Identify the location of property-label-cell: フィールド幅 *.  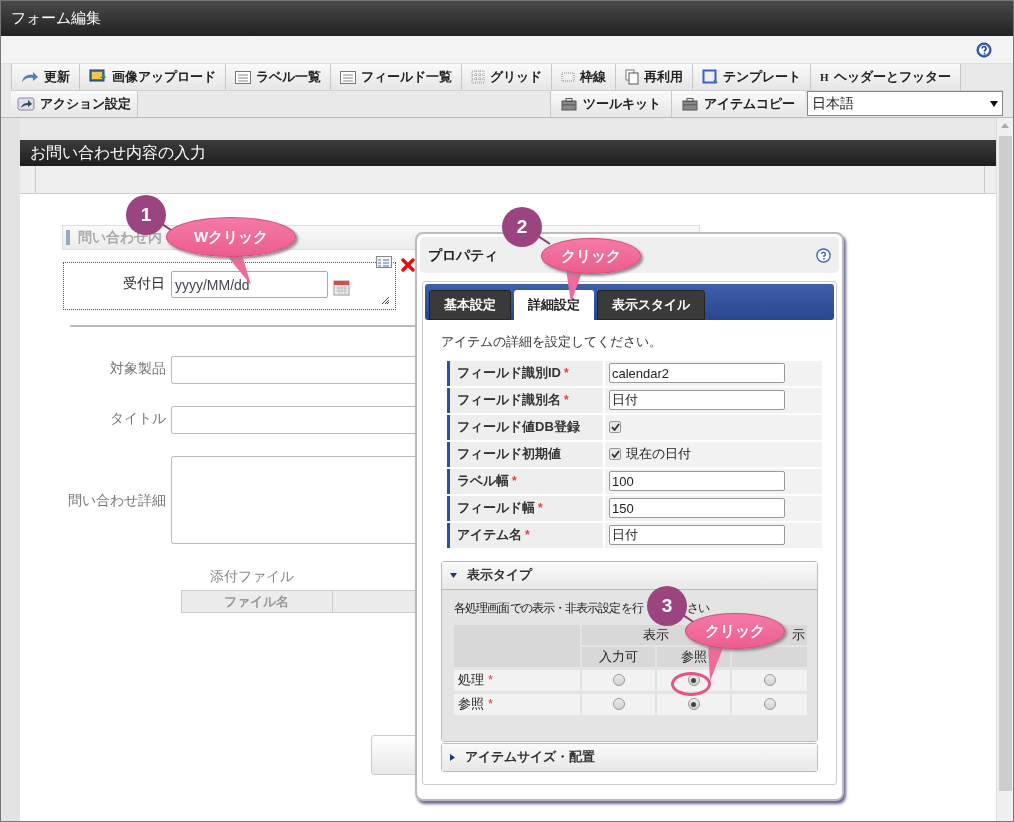
(525, 508).